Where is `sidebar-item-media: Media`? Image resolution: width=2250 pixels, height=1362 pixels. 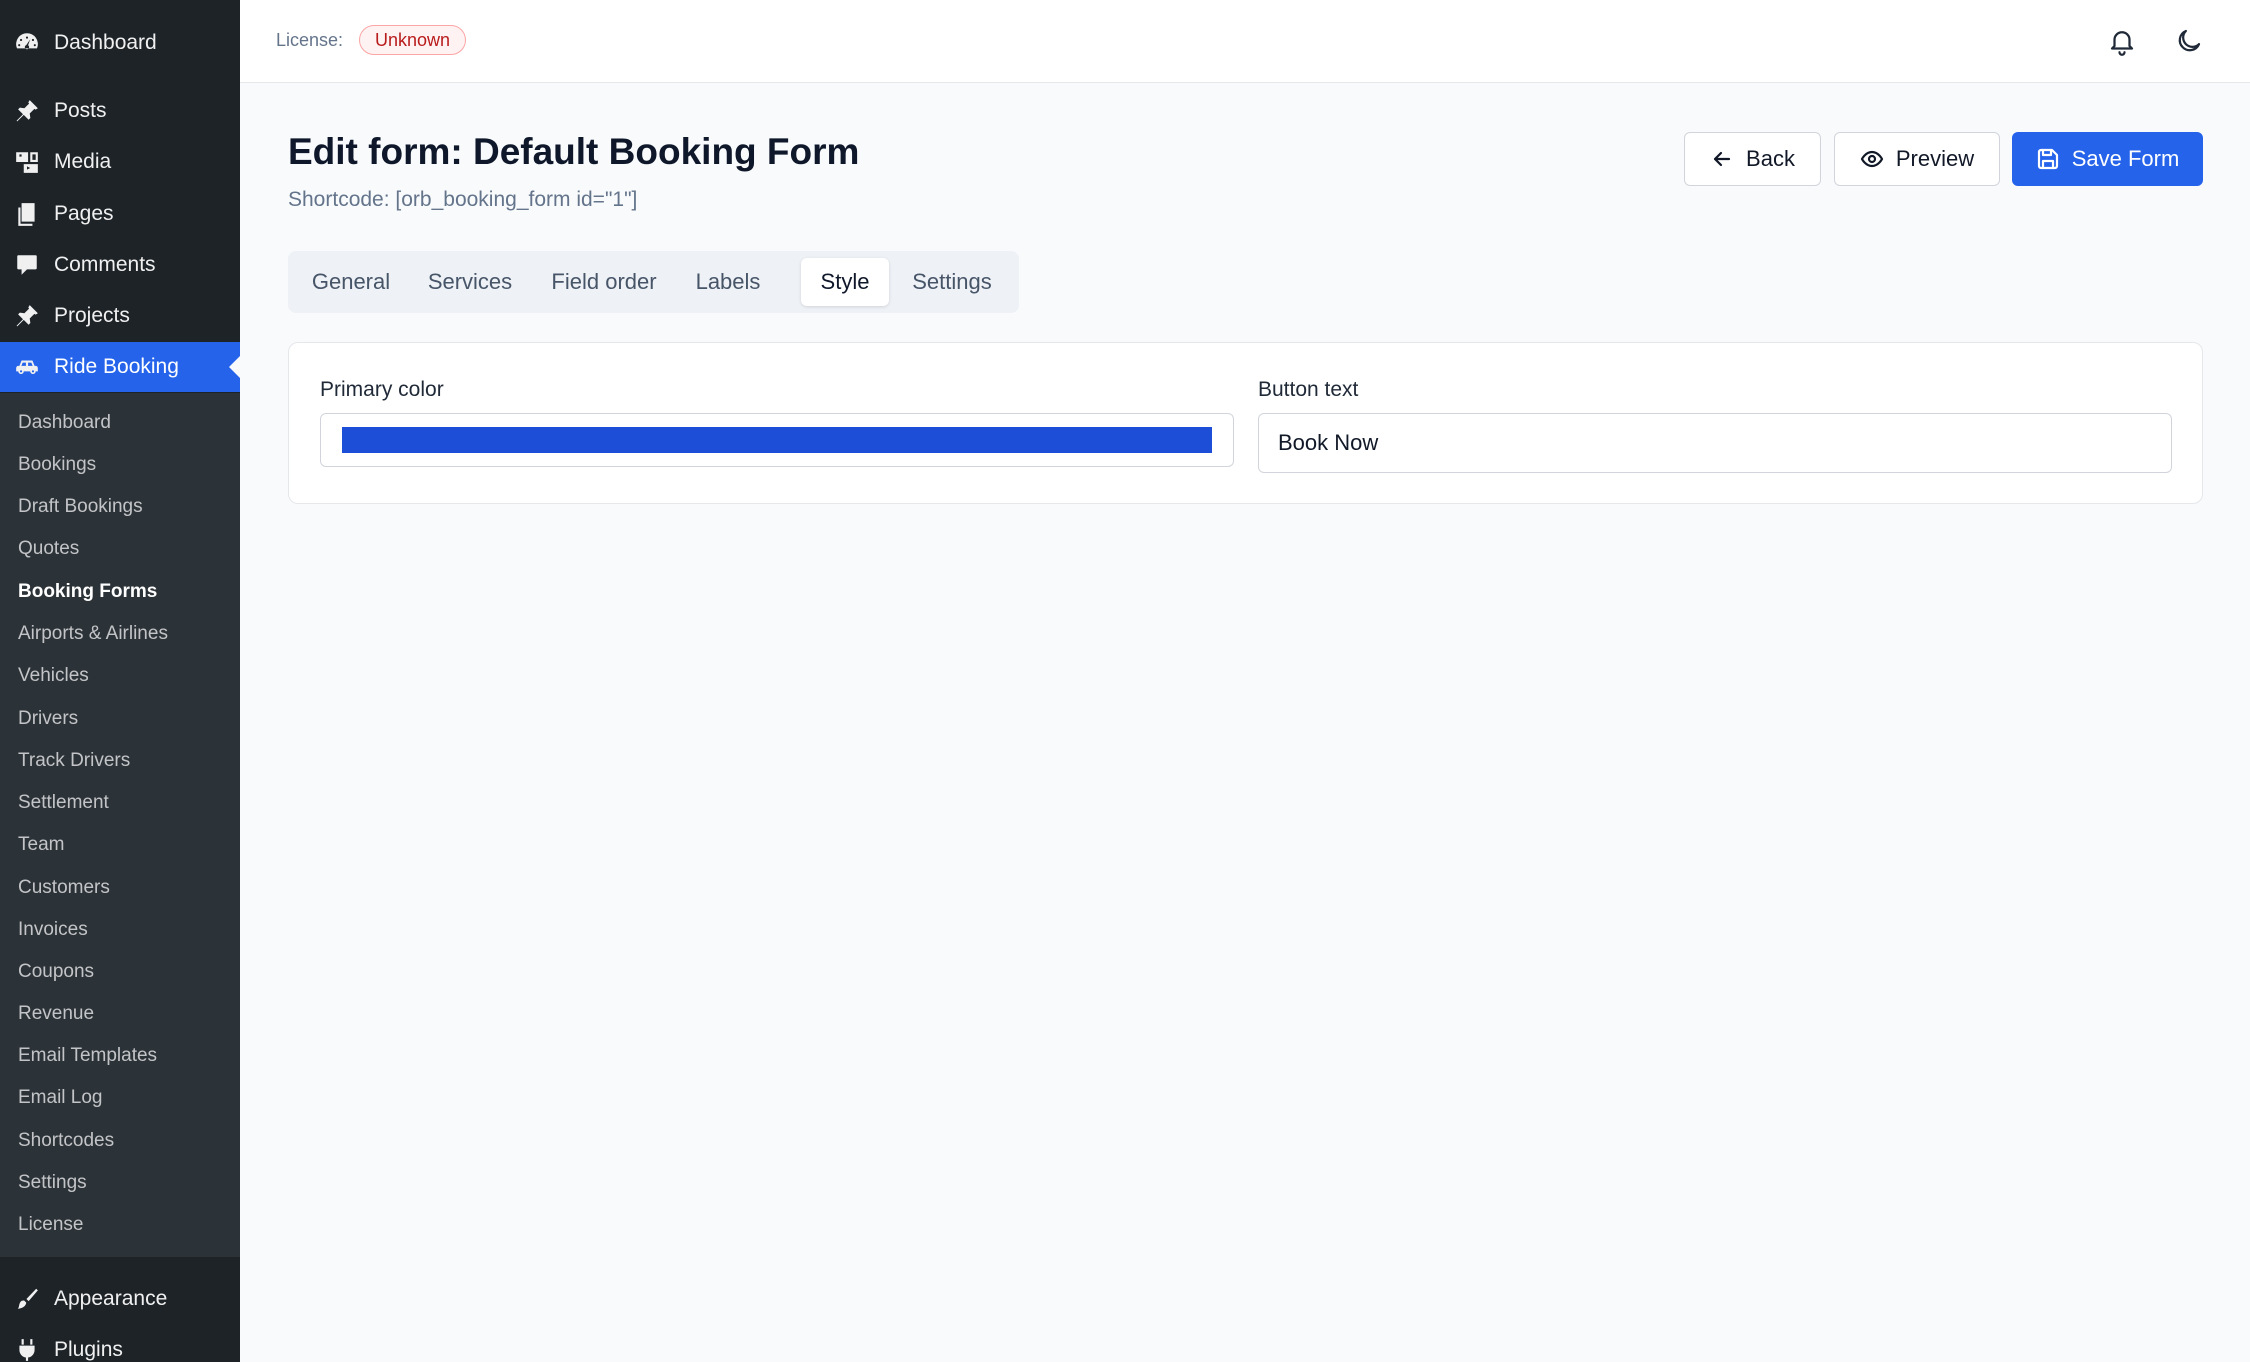 sidebar-item-media: Media is located at coordinates (120, 162).